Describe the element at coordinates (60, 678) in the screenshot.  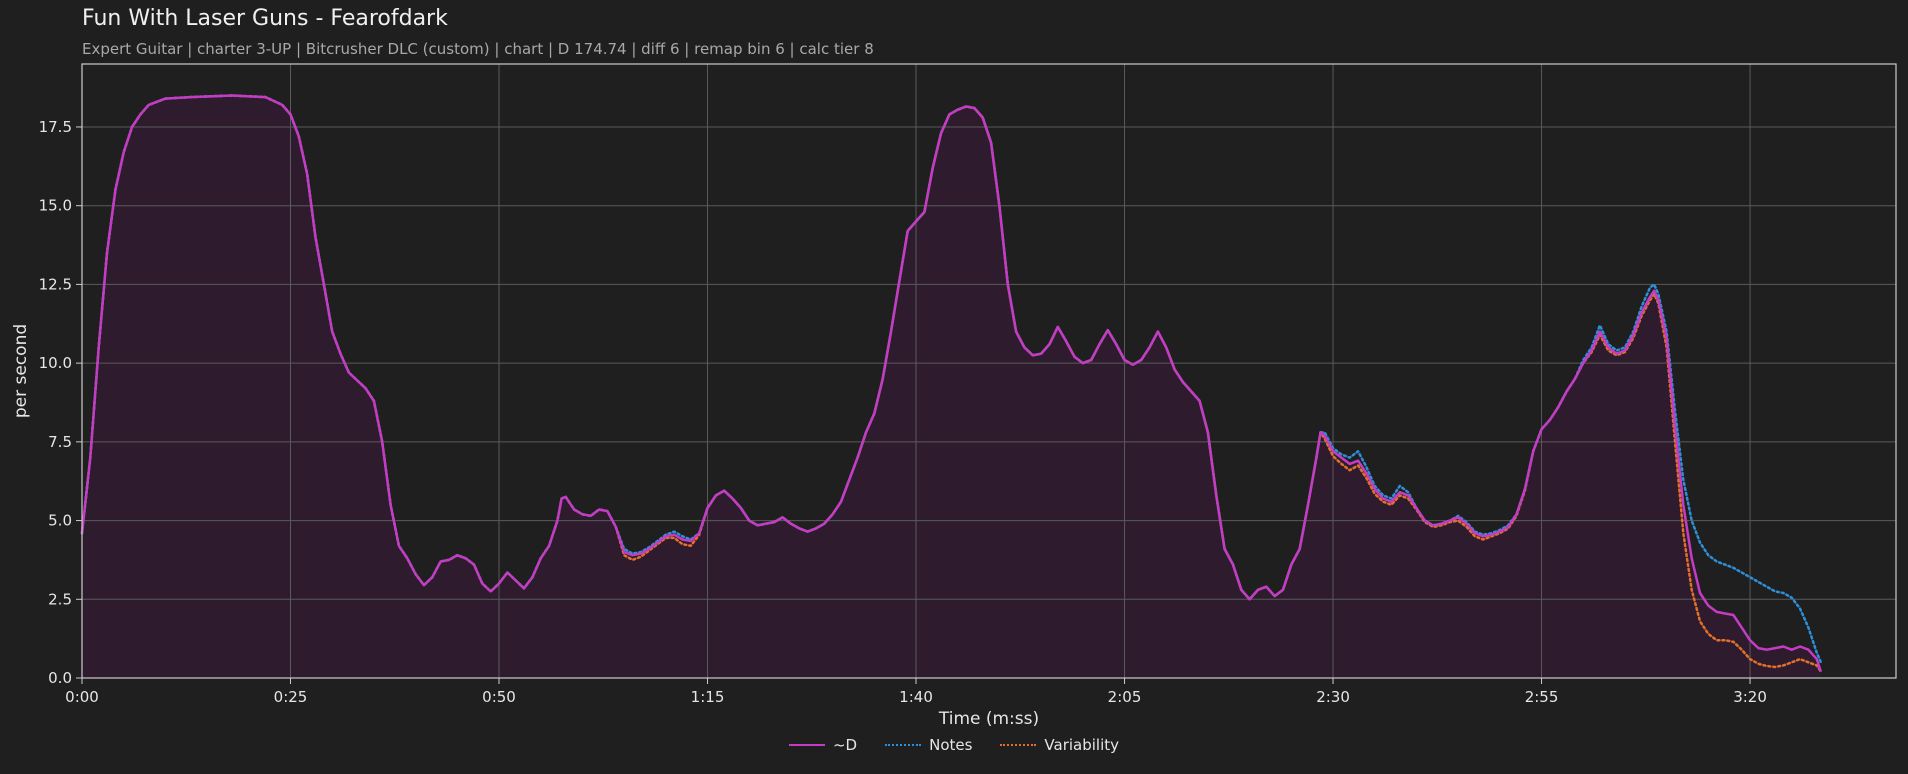
I see `y-tick-label: 0.0` at that location.